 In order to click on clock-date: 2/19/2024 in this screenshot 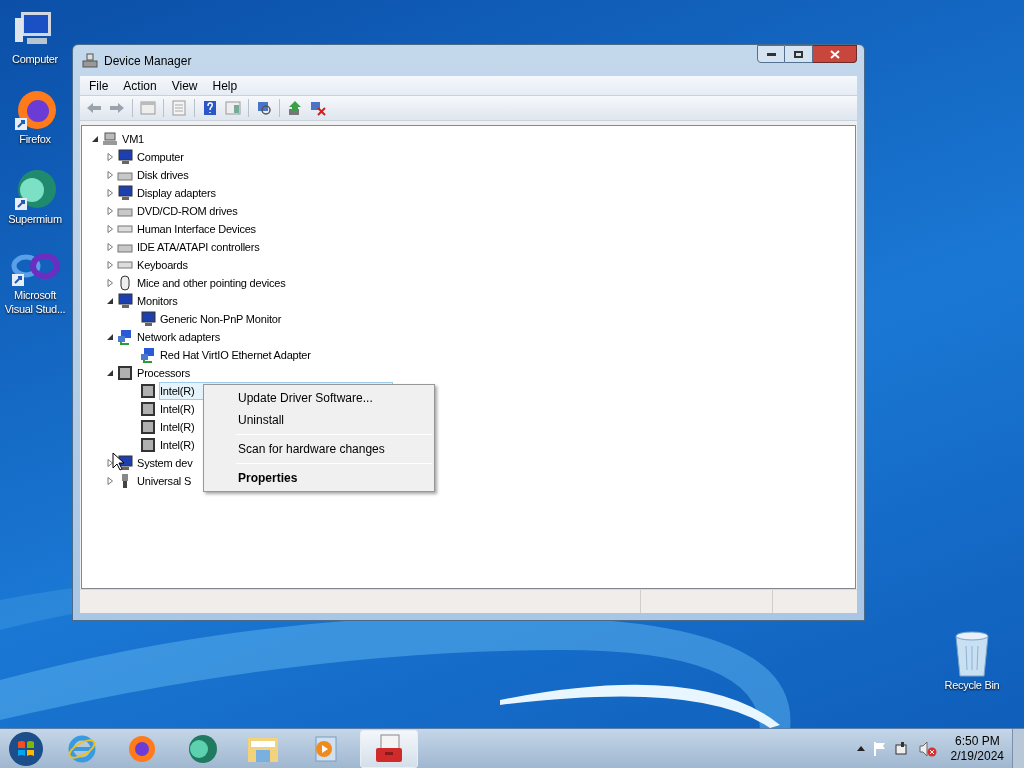, I will do `click(977, 756)`.